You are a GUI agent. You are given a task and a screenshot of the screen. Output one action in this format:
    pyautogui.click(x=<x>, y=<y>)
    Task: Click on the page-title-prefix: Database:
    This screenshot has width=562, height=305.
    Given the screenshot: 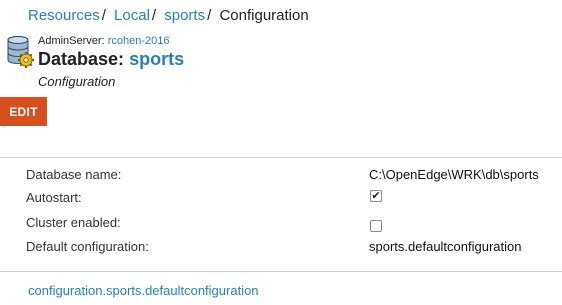 What is the action you would take?
    pyautogui.click(x=81, y=59)
    